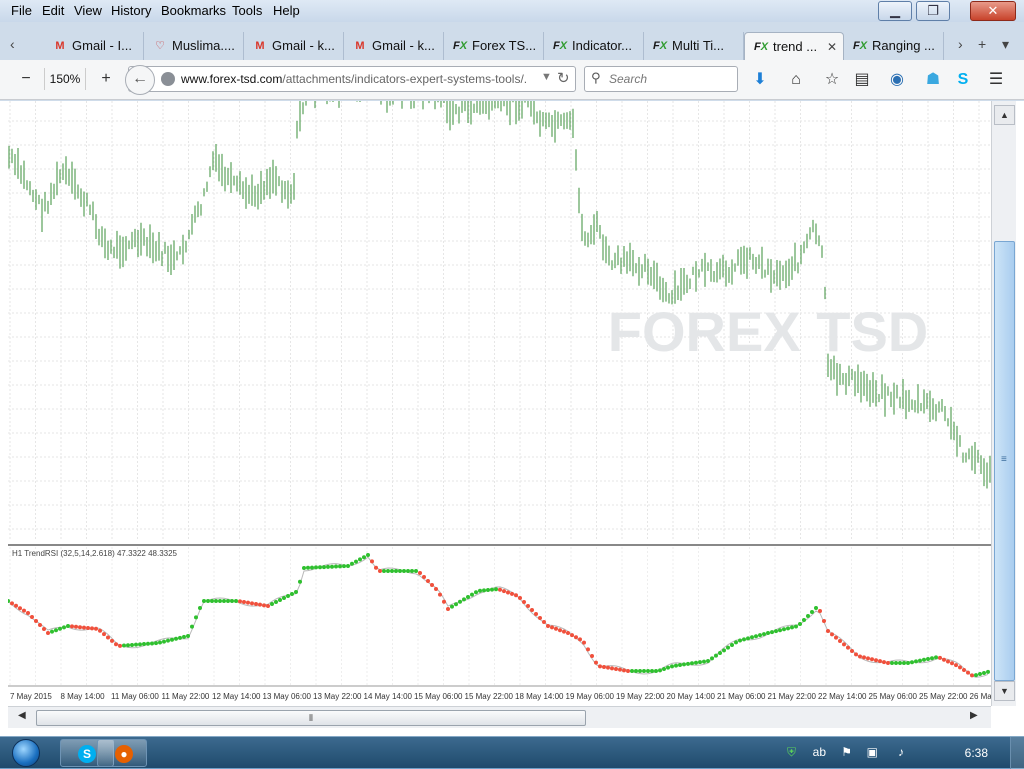 Image resolution: width=1024 pixels, height=769 pixels. I want to click on search-input: ⚲ Search, so click(661, 79).